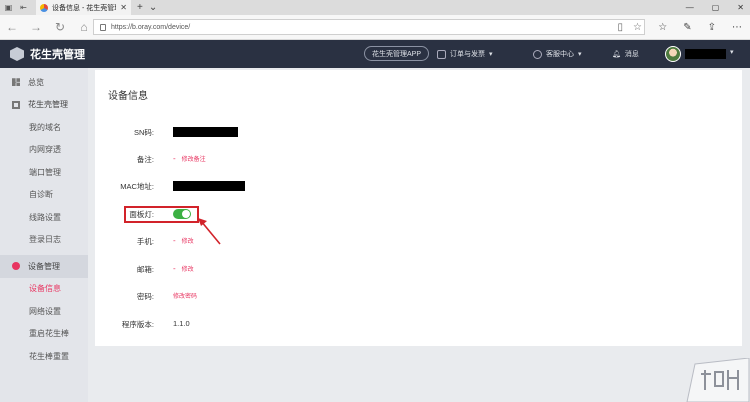  I want to click on orders-menu: 订单与发票 ▾, so click(465, 54).